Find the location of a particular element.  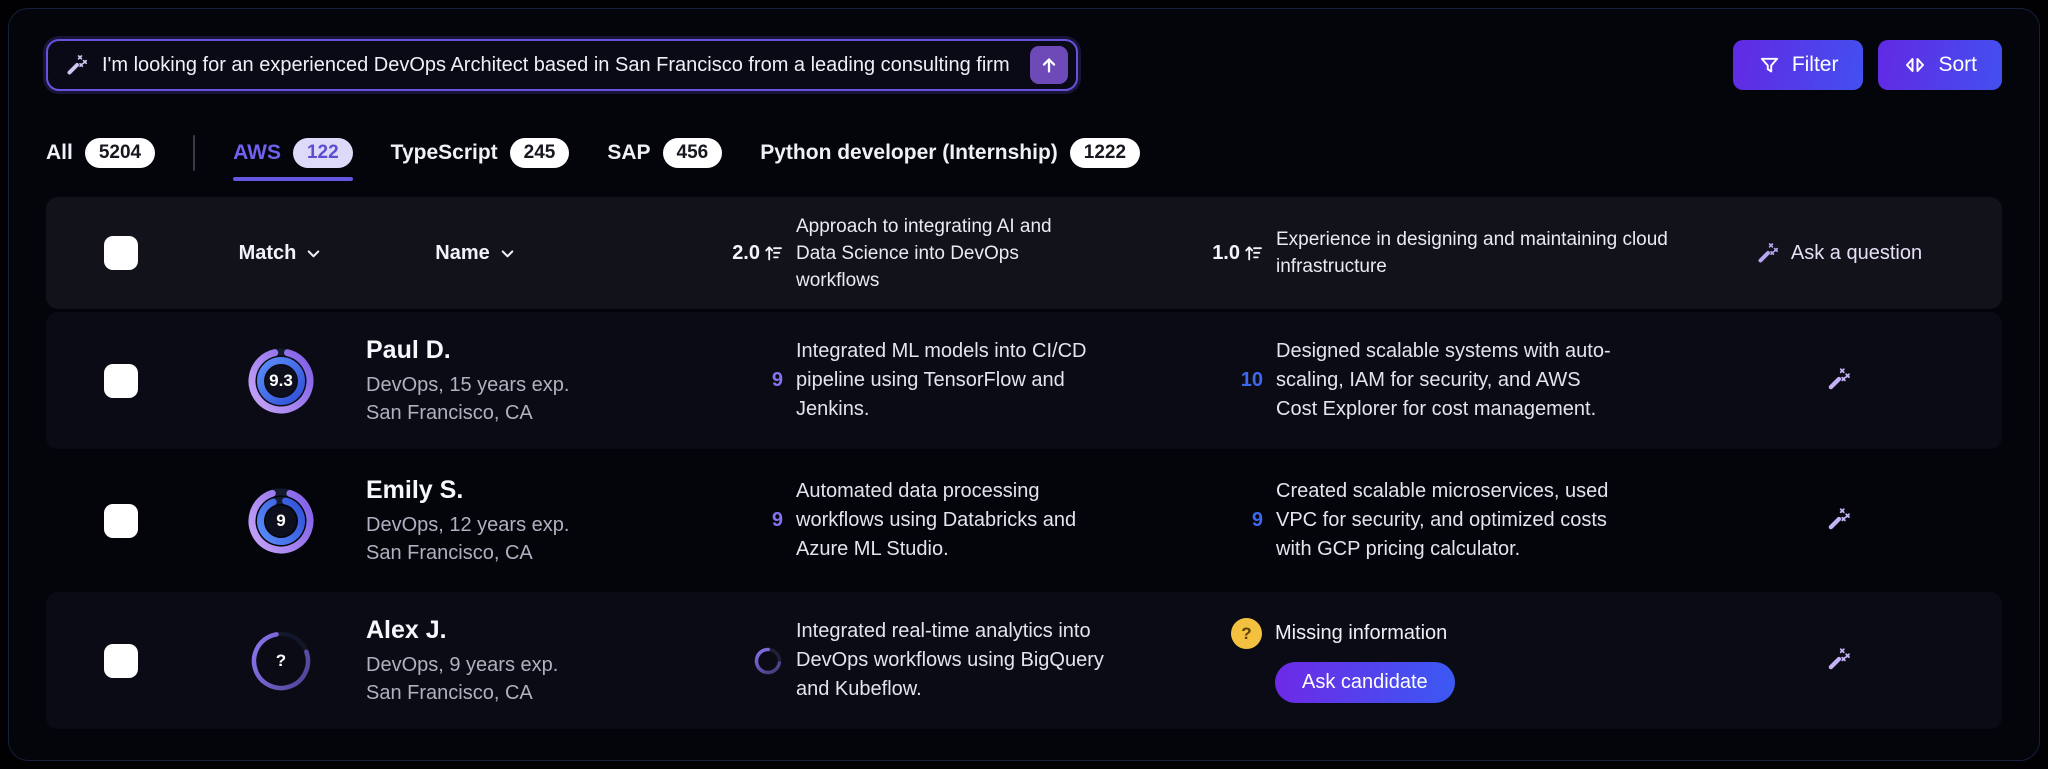

arrow-up-icon is located at coordinates (1049, 65).